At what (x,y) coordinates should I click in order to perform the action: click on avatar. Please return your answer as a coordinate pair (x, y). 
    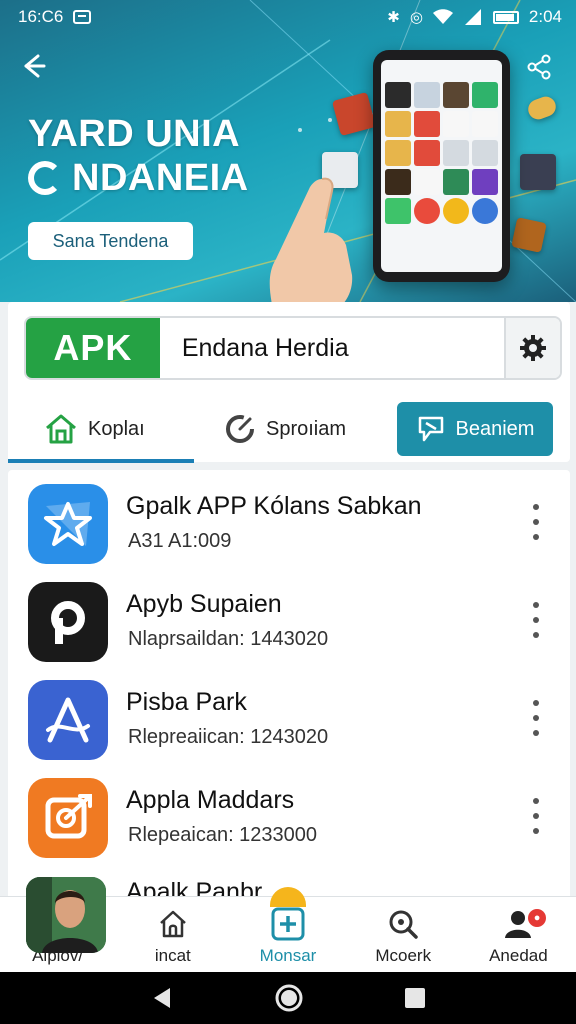
    Looking at the image, I should click on (66, 915).